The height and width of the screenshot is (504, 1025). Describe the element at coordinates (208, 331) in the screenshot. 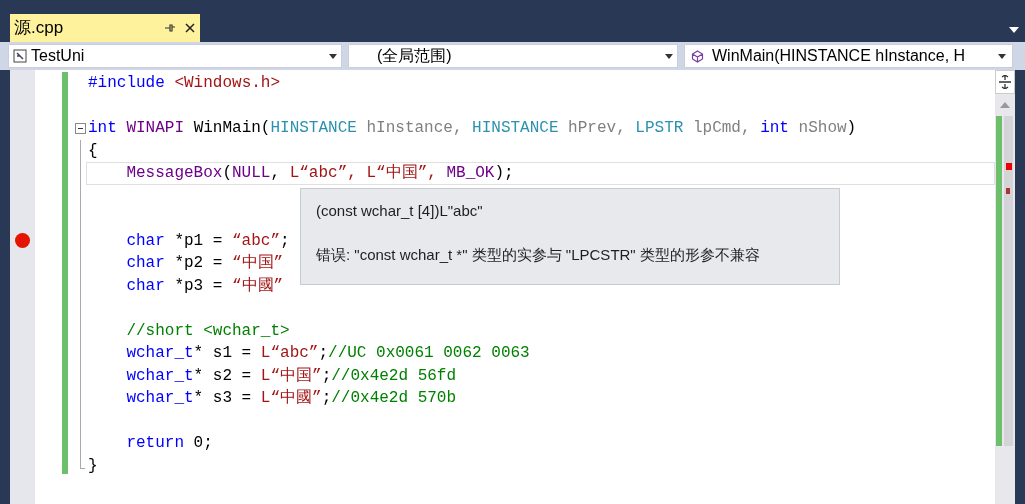

I see `code-line: //short <wchar_t>` at that location.